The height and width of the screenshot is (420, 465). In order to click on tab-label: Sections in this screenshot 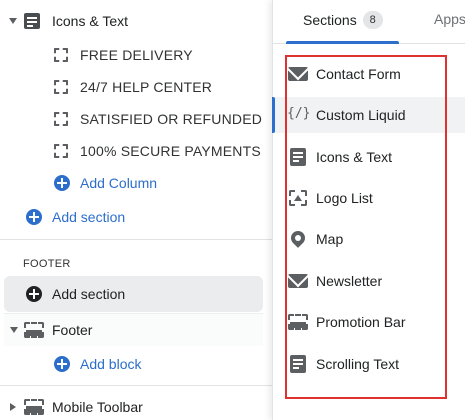, I will do `click(330, 20)`.